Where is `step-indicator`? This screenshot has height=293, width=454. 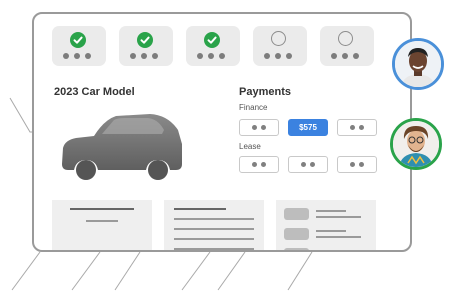 step-indicator is located at coordinates (213, 46).